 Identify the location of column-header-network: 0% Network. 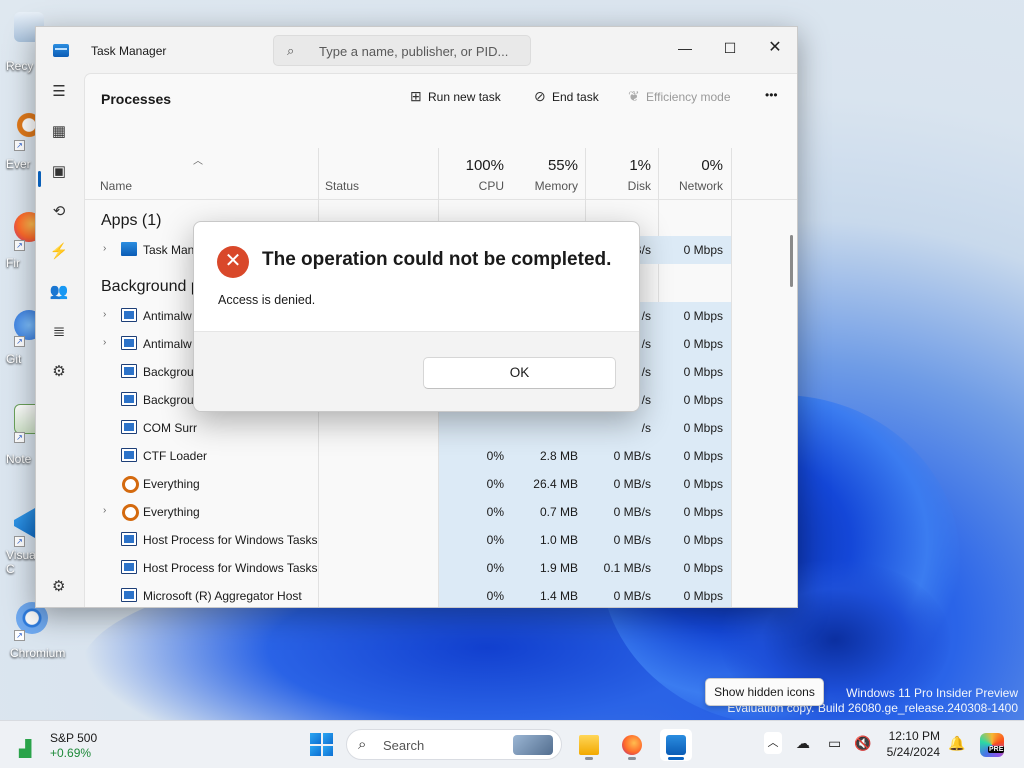
(695, 174).